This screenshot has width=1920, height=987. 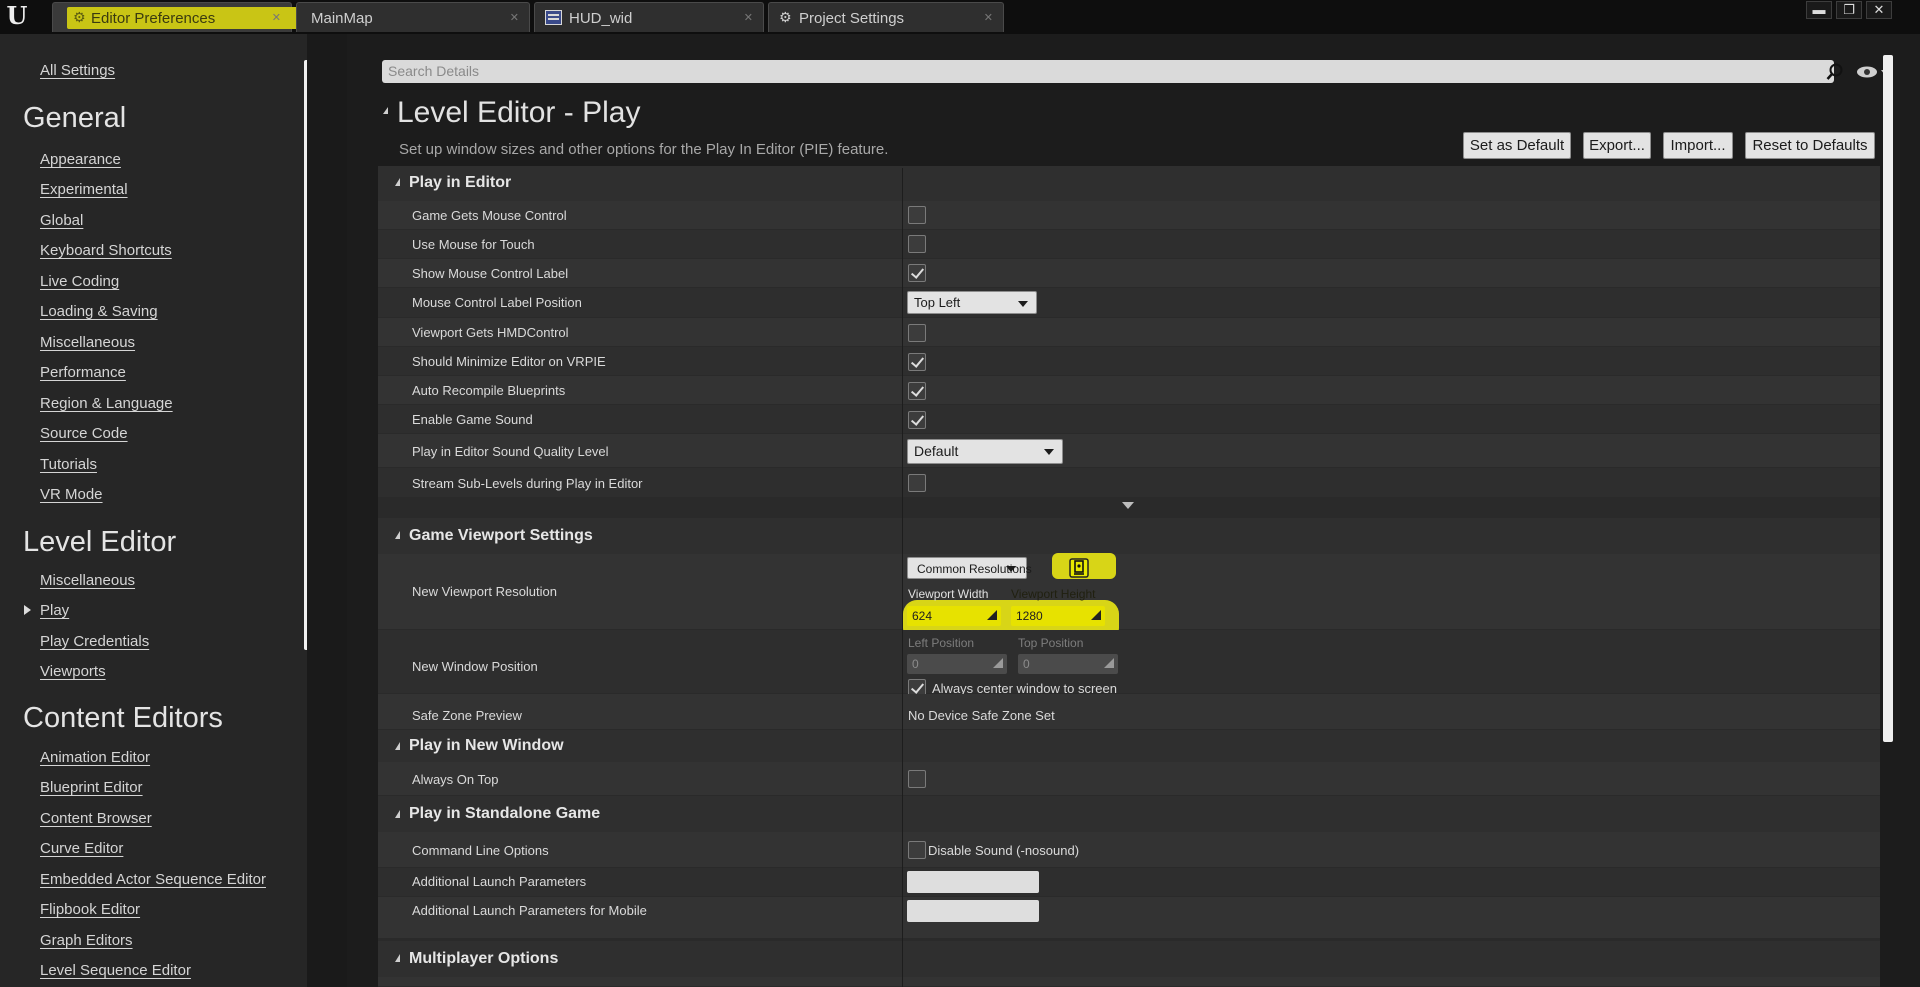 I want to click on chevron-down-icon, so click(x=1011, y=569).